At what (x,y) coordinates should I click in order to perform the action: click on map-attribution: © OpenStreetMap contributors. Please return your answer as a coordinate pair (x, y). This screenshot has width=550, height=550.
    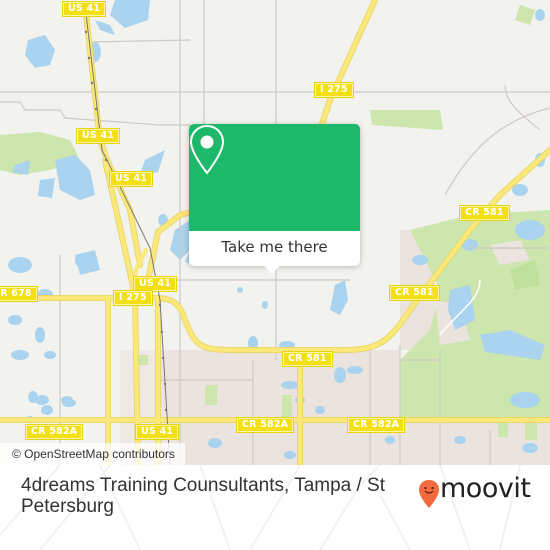
    Looking at the image, I should click on (92, 454).